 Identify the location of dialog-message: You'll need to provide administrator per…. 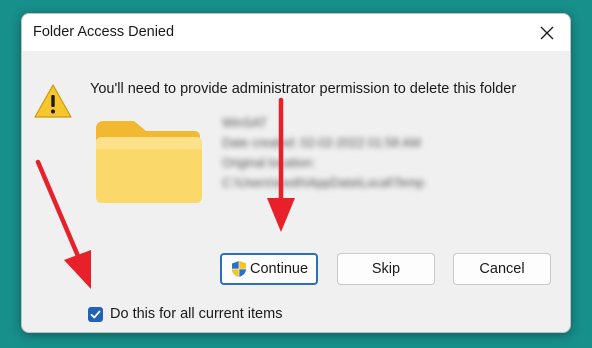
(303, 89).